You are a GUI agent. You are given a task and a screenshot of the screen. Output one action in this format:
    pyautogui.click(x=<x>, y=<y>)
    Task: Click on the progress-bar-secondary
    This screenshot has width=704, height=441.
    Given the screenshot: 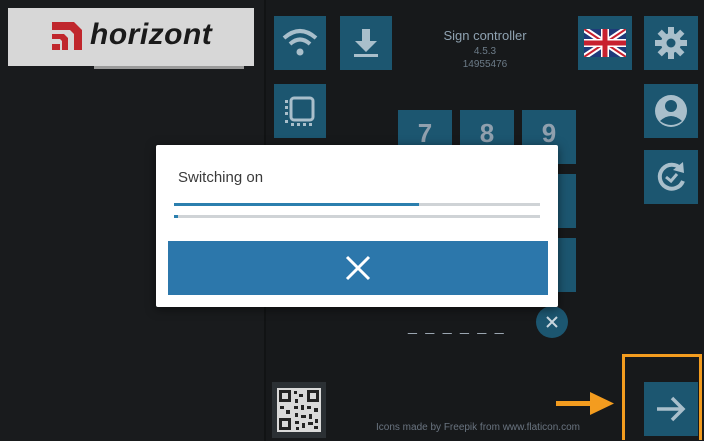 What is the action you would take?
    pyautogui.click(x=357, y=216)
    